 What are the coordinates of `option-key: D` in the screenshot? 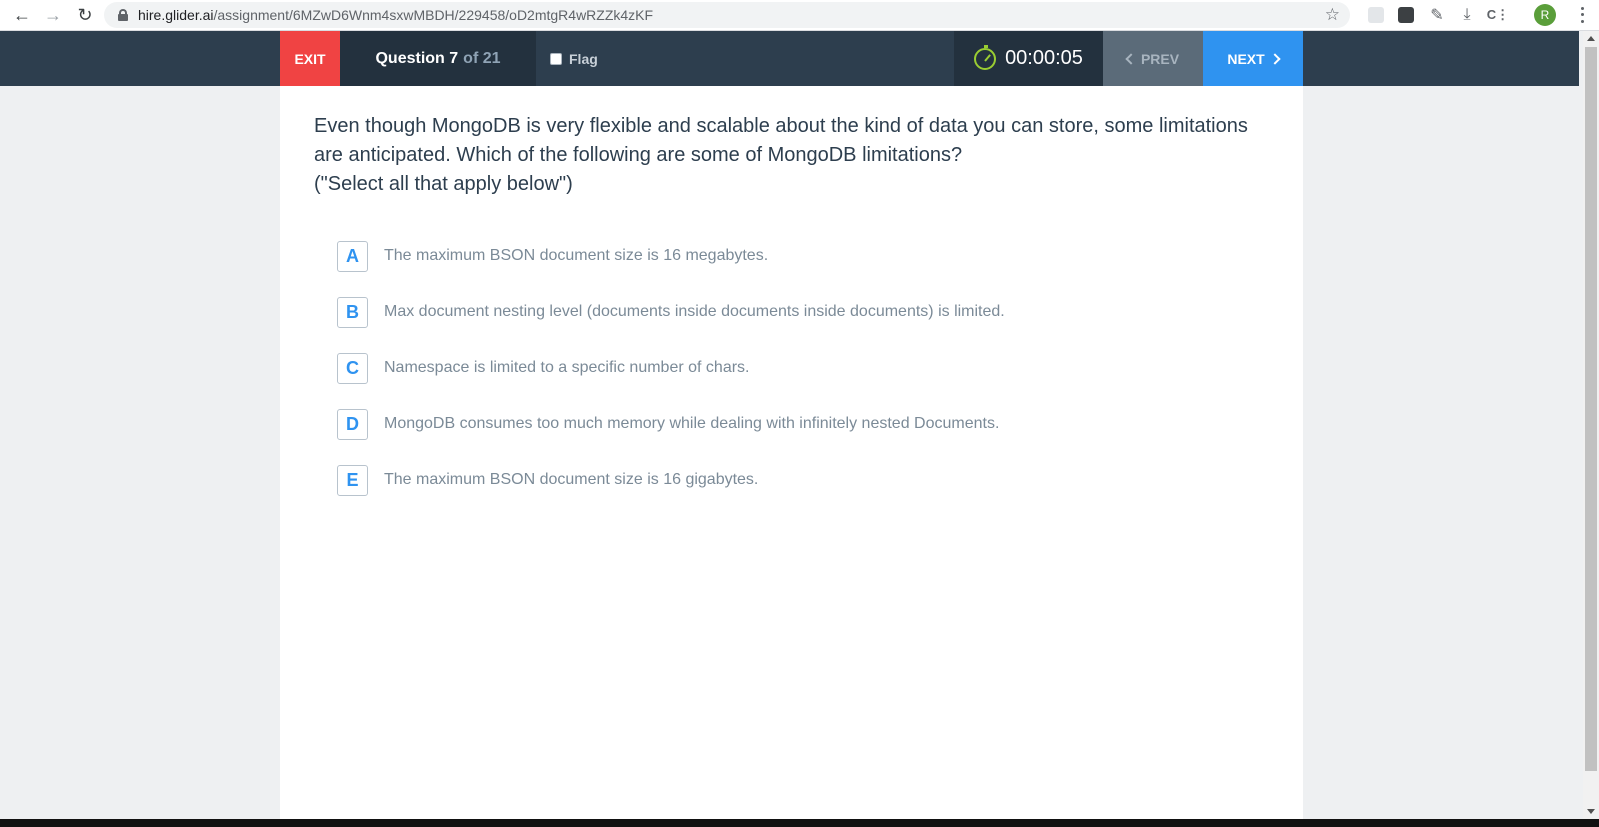 It's located at (352, 424).